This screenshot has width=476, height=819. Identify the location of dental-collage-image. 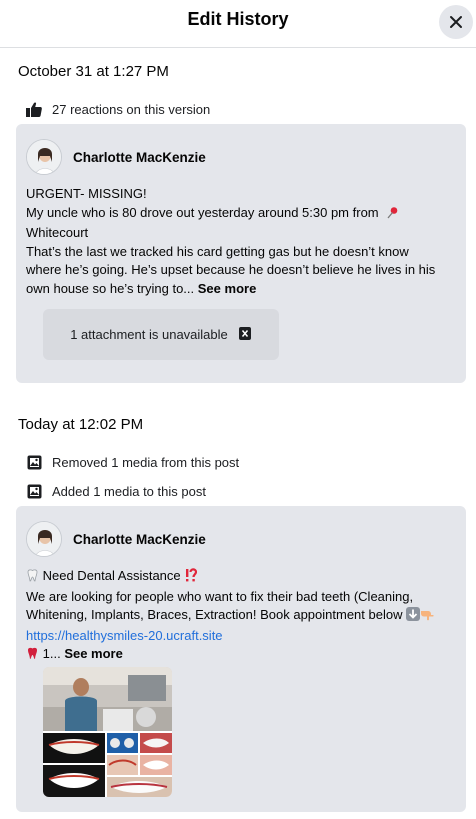
(107, 732).